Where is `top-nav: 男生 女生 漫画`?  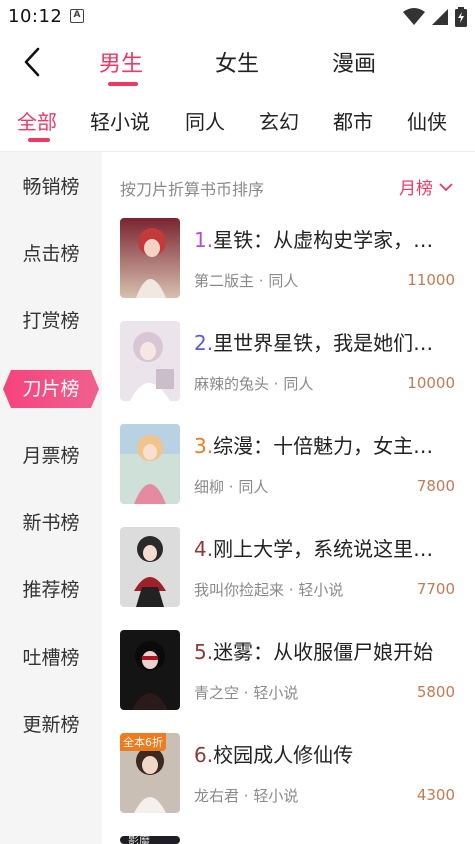
top-nav: 男生 女生 漫画 is located at coordinates (237, 62).